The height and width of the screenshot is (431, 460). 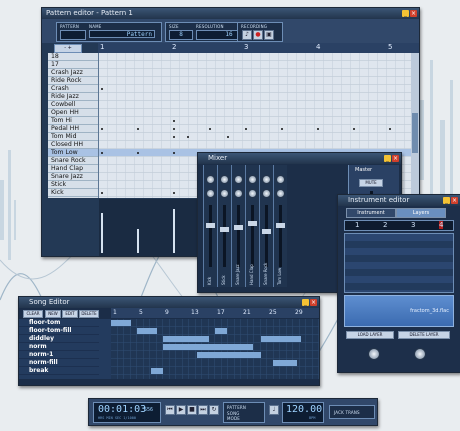 What do you see at coordinates (73, 153) in the screenshot?
I see `instrument-row-selected: Tom Low` at bounding box center [73, 153].